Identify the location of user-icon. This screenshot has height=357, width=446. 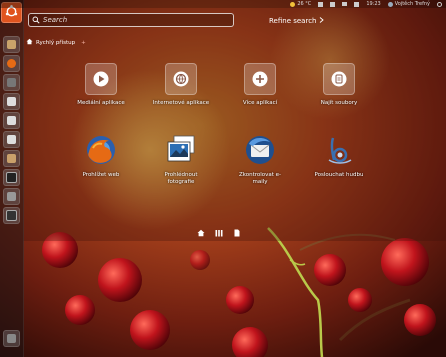
(390, 4).